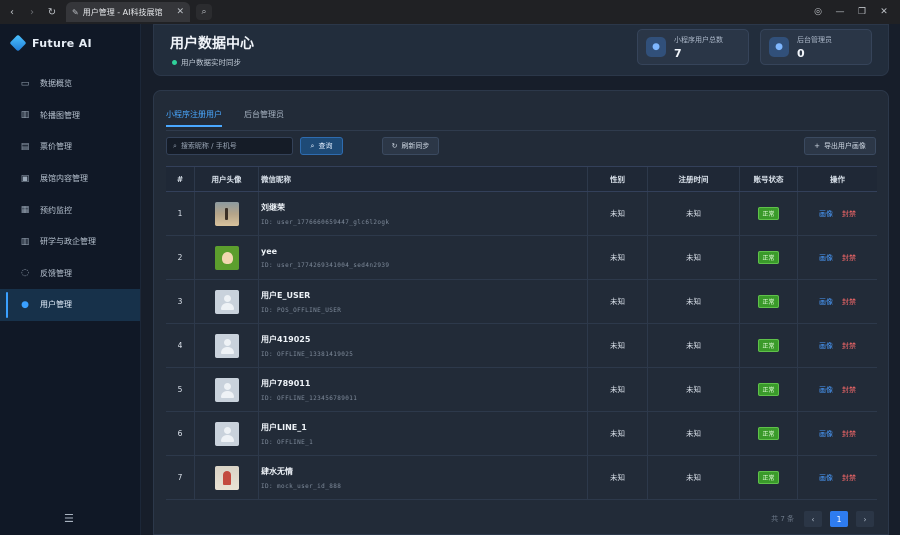 This screenshot has height=535, width=900. What do you see at coordinates (212, 44) in the screenshot?
I see `page-title: 用户数据中心` at bounding box center [212, 44].